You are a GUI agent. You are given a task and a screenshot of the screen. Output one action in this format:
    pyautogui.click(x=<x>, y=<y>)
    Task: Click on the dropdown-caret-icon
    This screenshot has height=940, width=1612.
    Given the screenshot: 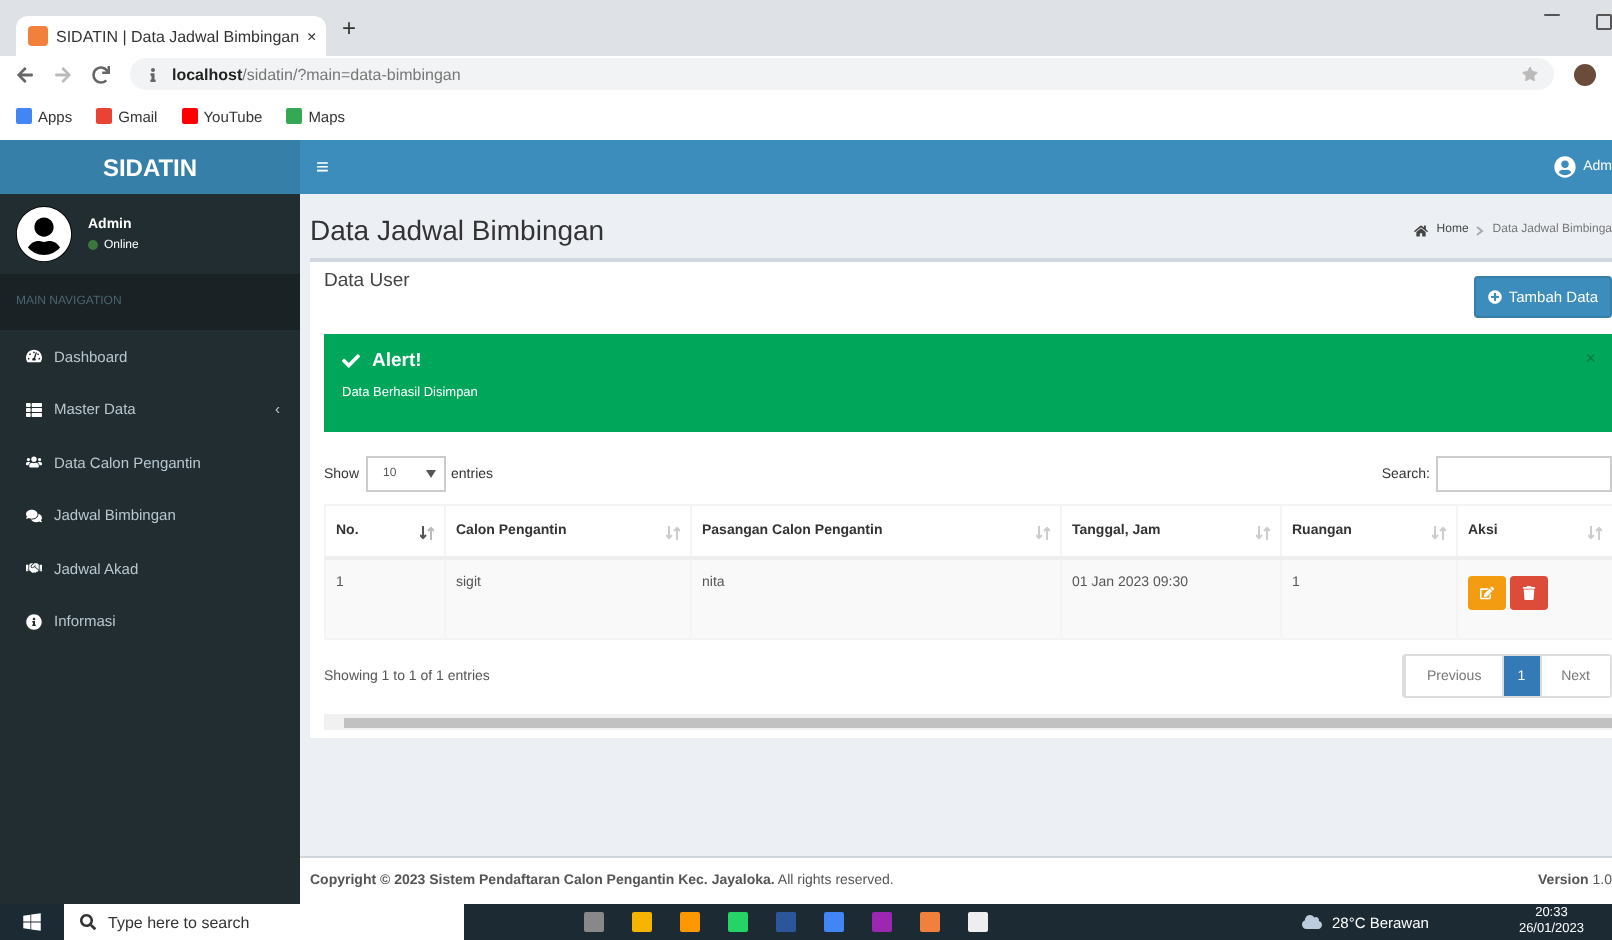 What is the action you would take?
    pyautogui.click(x=430, y=474)
    